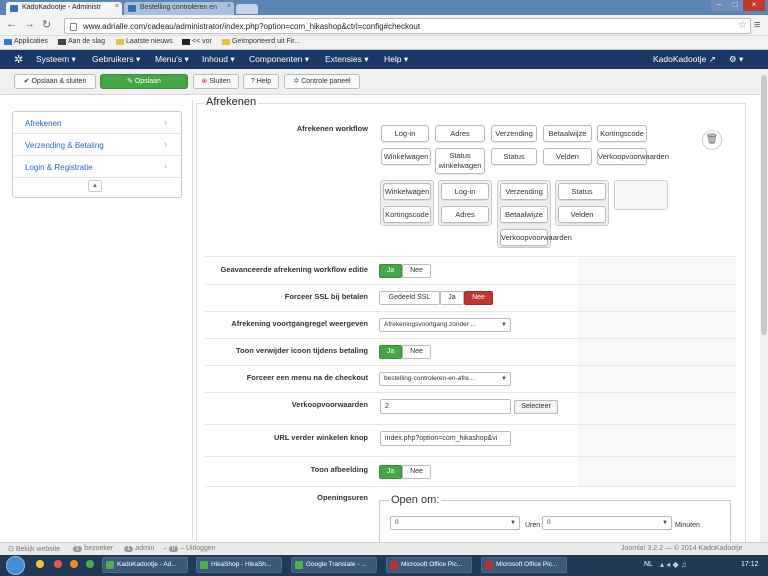 This screenshot has width=768, height=576. I want to click on control-panel-button: ✲ Controle paneel, so click(322, 81).